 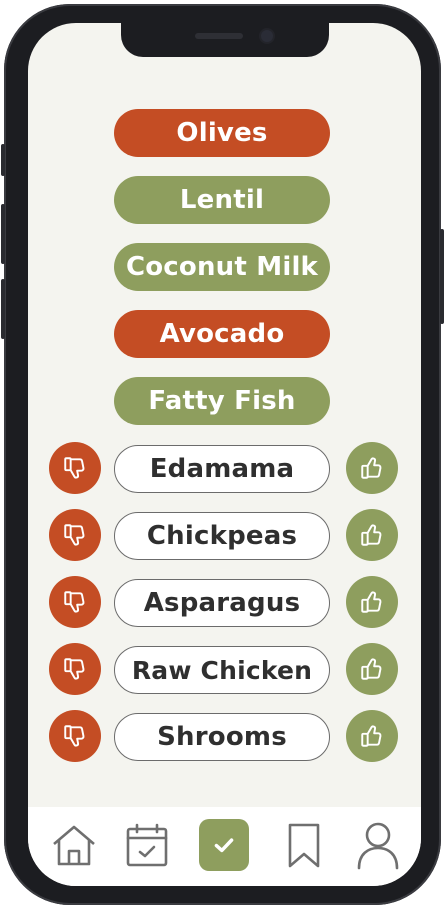 What do you see at coordinates (222, 536) in the screenshot?
I see `pending-food-label: Chickpeas` at bounding box center [222, 536].